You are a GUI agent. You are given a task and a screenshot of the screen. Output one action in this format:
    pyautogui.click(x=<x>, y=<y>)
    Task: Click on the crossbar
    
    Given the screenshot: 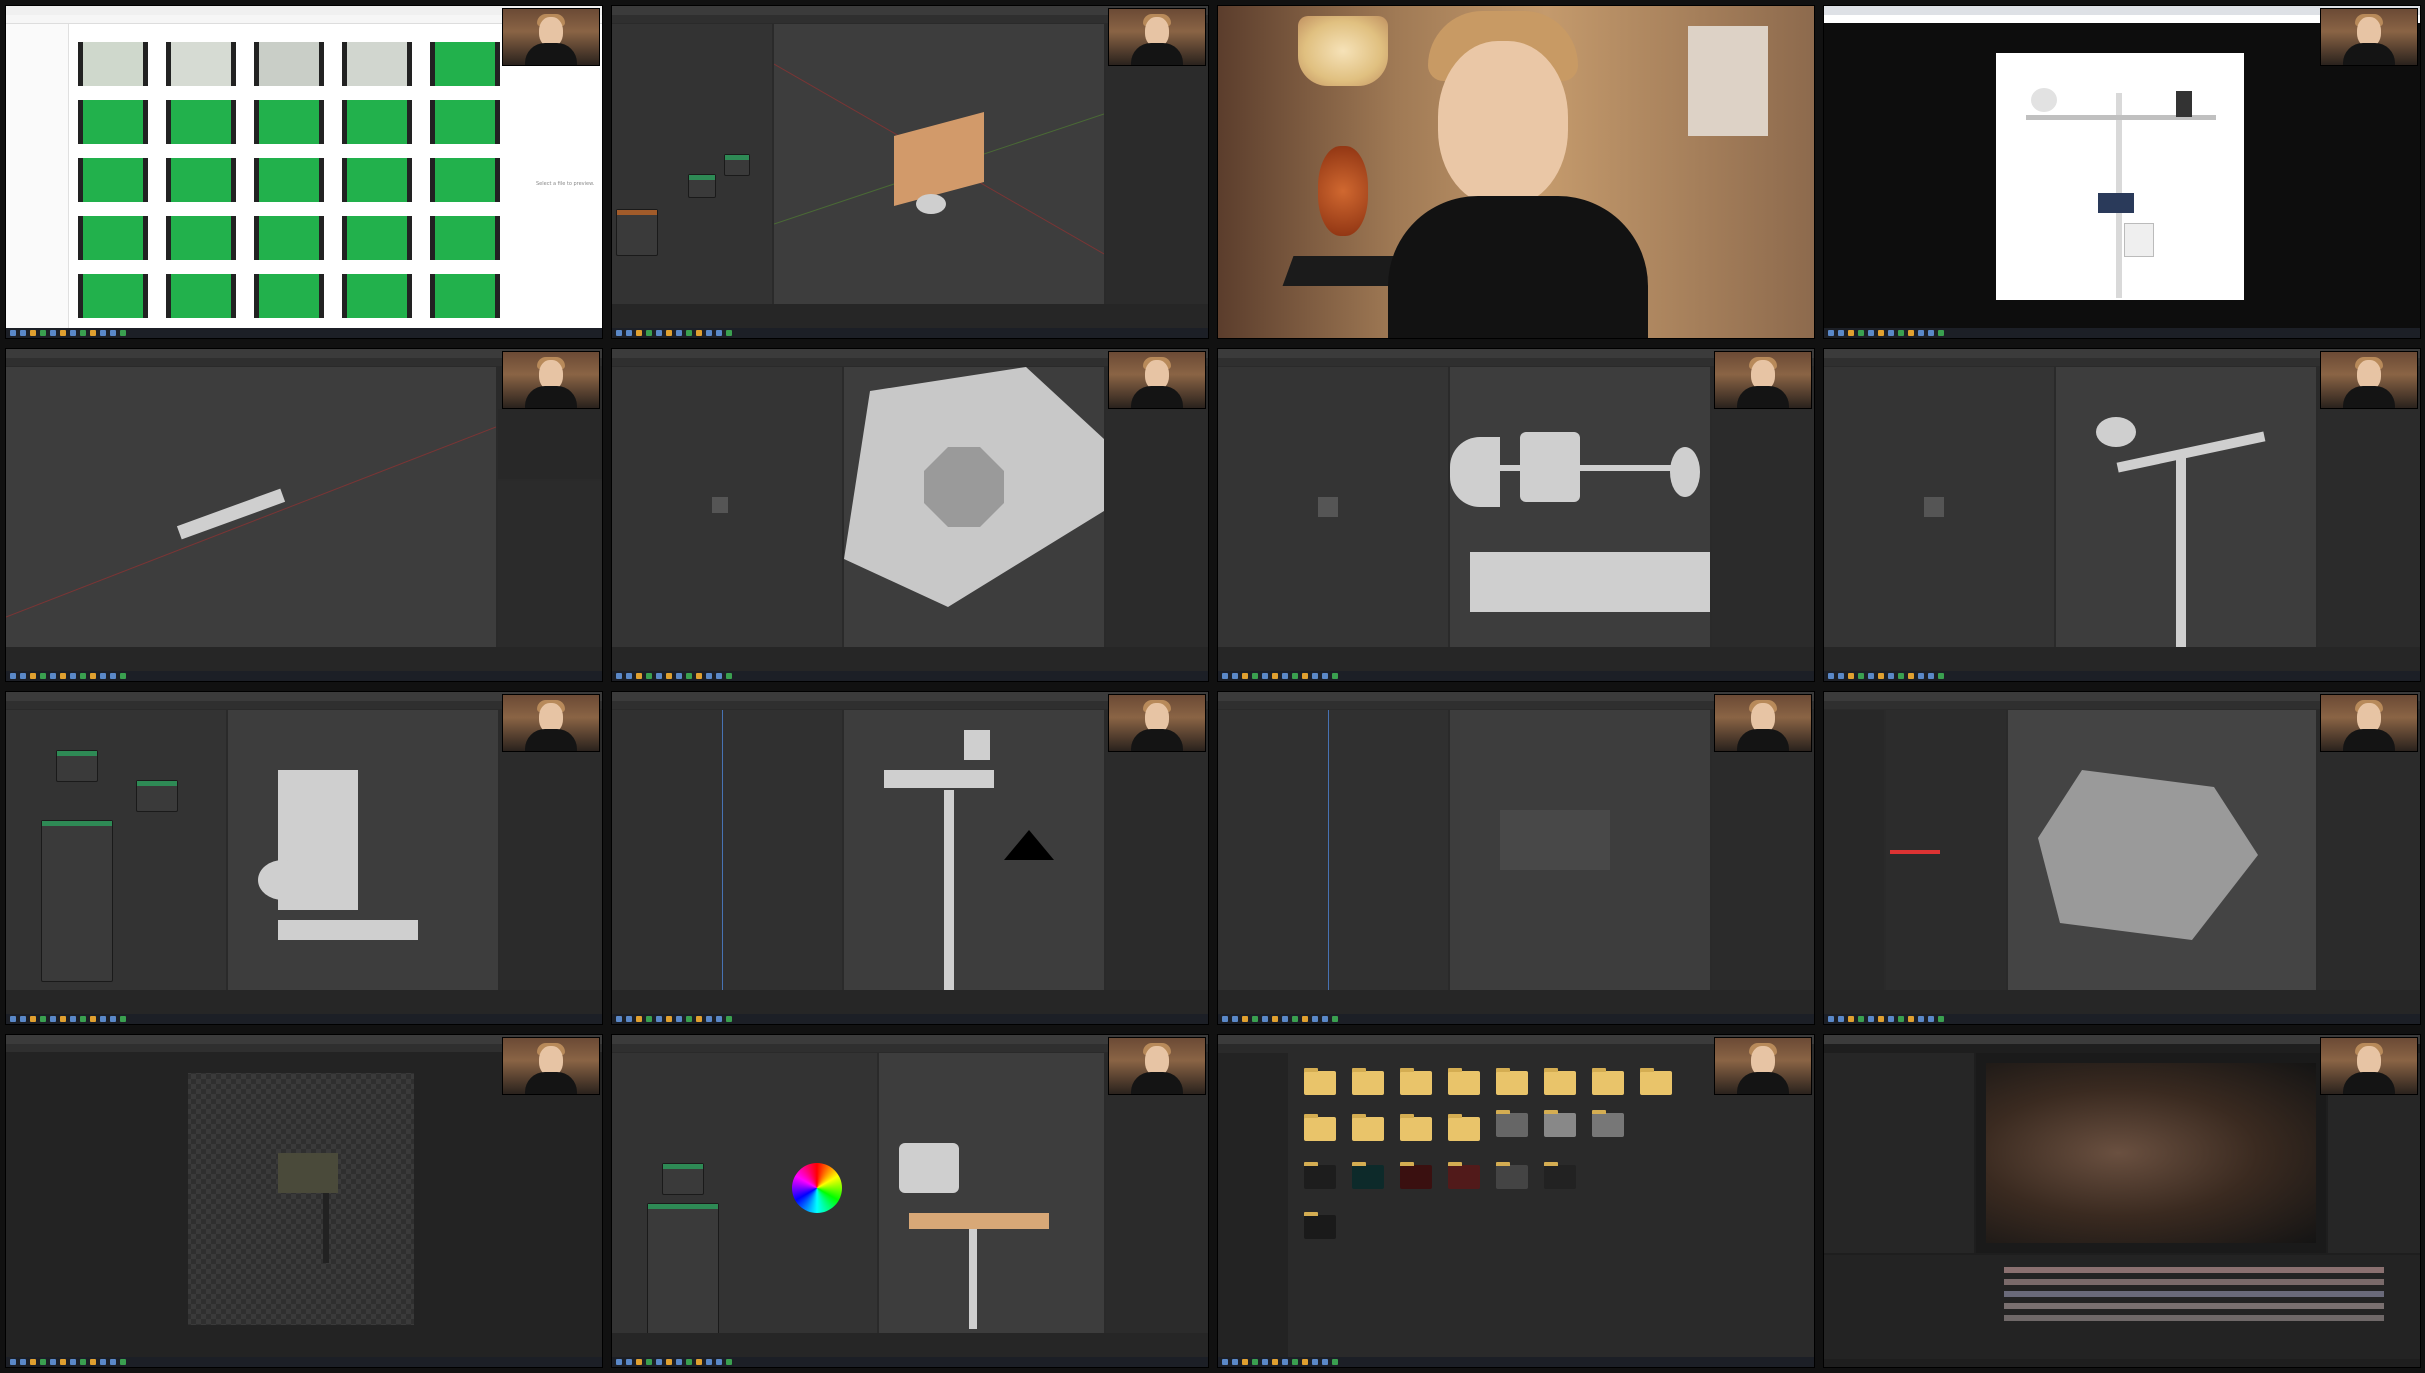 What is the action you would take?
    pyautogui.click(x=2191, y=452)
    